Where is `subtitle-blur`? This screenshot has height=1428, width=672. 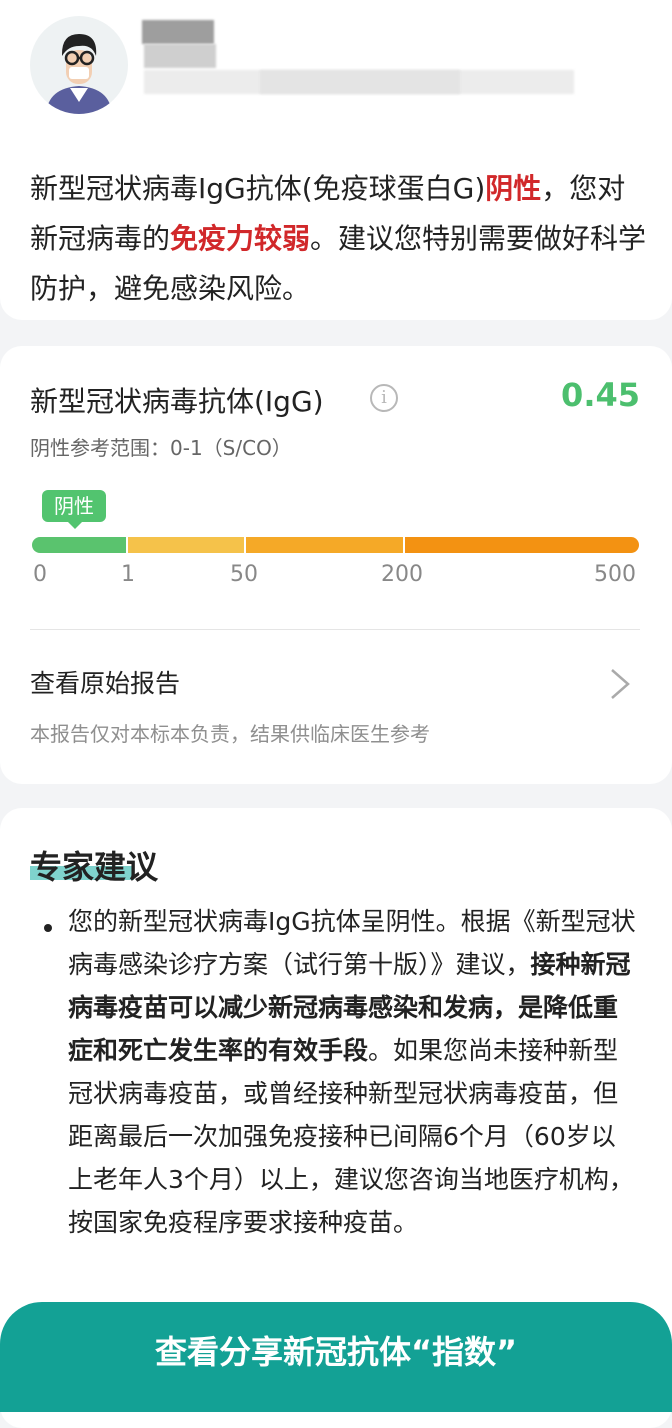
subtitle-blur is located at coordinates (360, 82).